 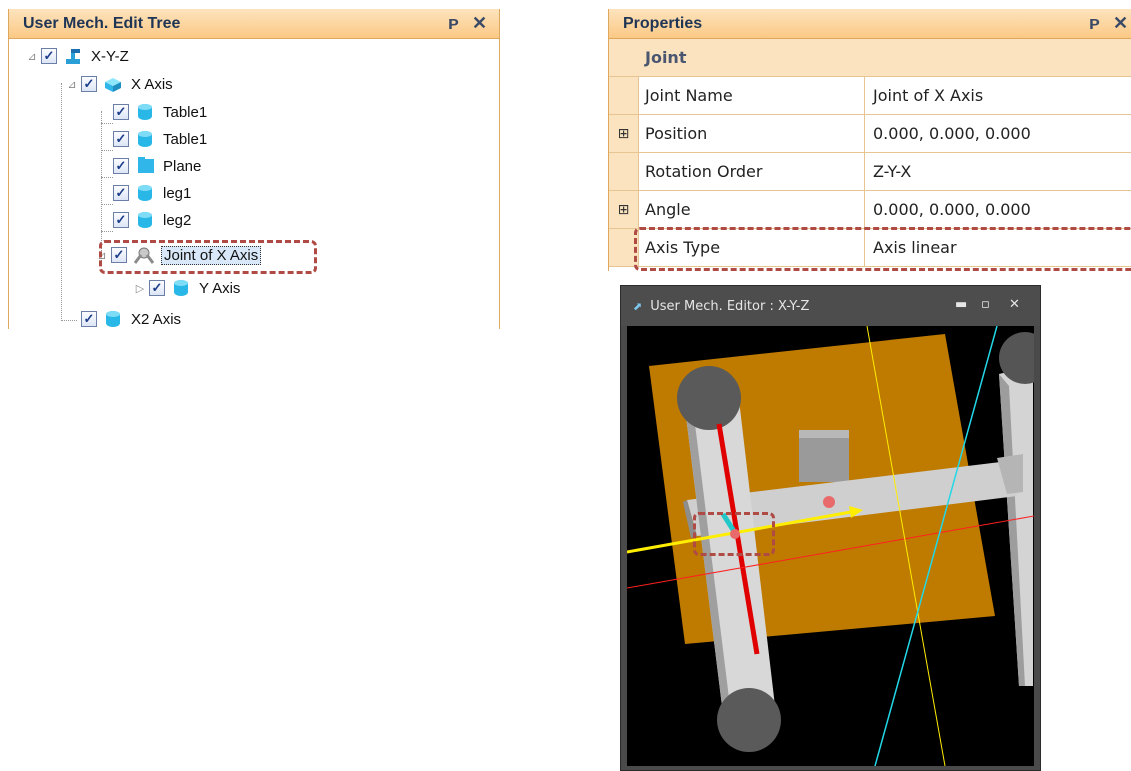 What do you see at coordinates (177, 220) in the screenshot?
I see `tree-node-label: leg2` at bounding box center [177, 220].